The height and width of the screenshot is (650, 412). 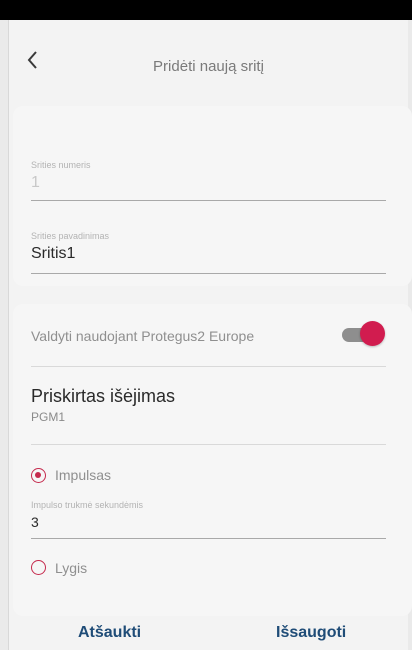 I want to click on control-toggle, so click(x=363, y=335).